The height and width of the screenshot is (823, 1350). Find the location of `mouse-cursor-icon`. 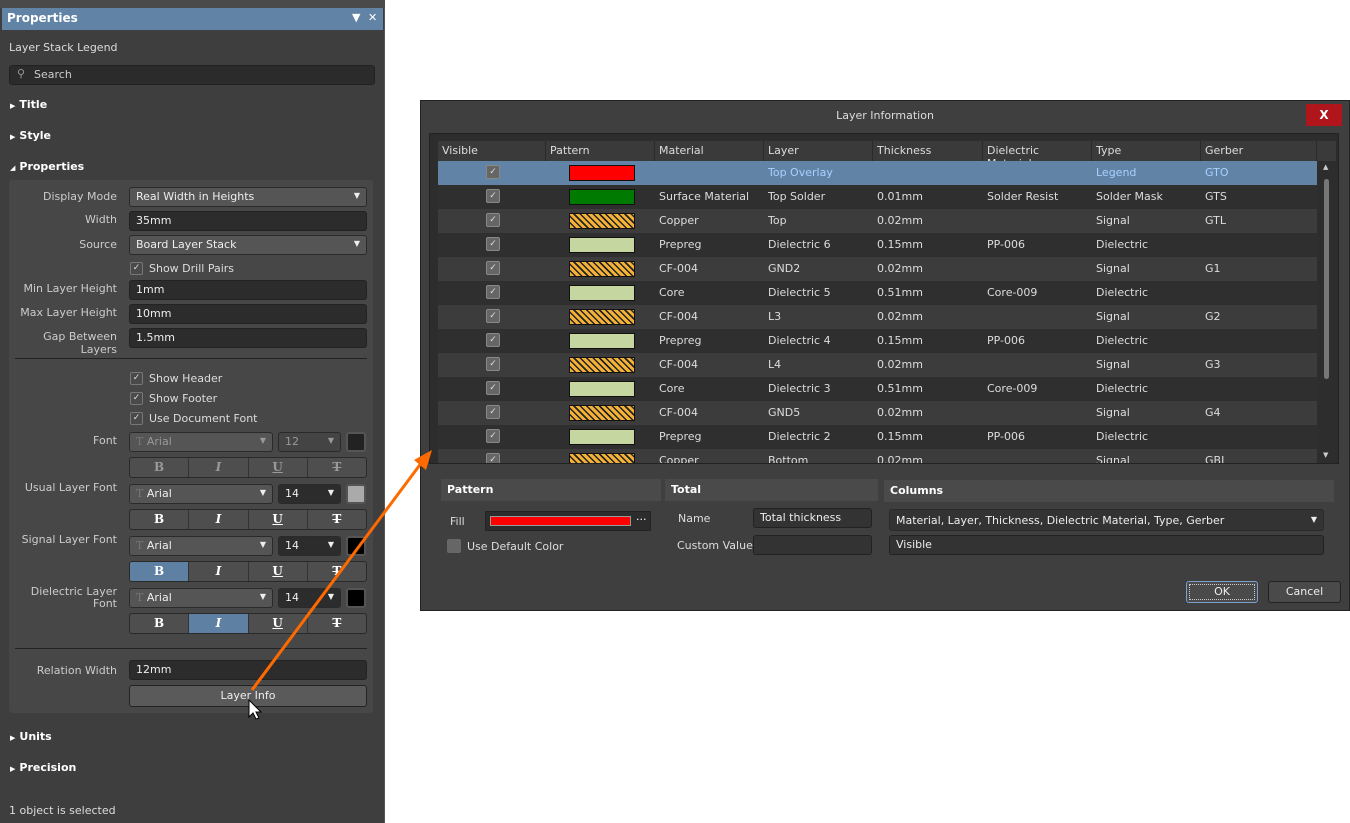

mouse-cursor-icon is located at coordinates (255, 709).